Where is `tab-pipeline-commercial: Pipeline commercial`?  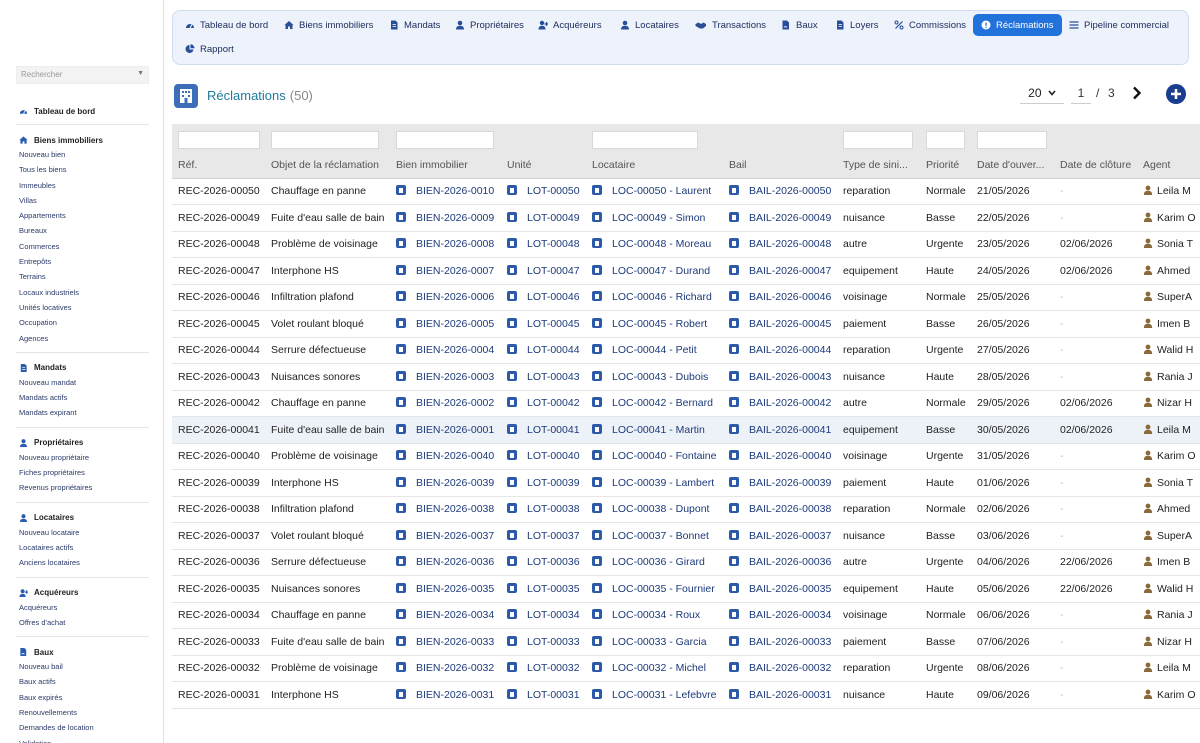
tab-pipeline-commercial: Pipeline commercial is located at coordinates (1119, 25).